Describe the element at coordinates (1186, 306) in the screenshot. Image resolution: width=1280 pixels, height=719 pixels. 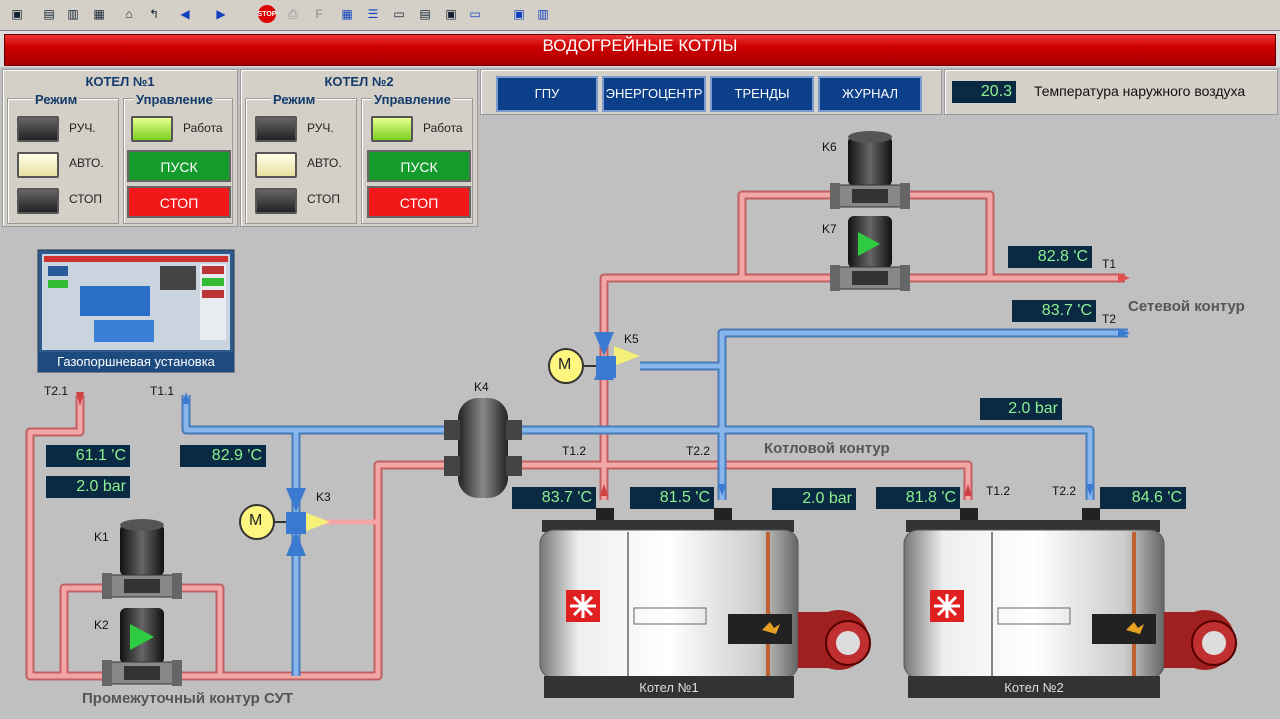
I see `network-circuit-label: Сетевой контур` at that location.